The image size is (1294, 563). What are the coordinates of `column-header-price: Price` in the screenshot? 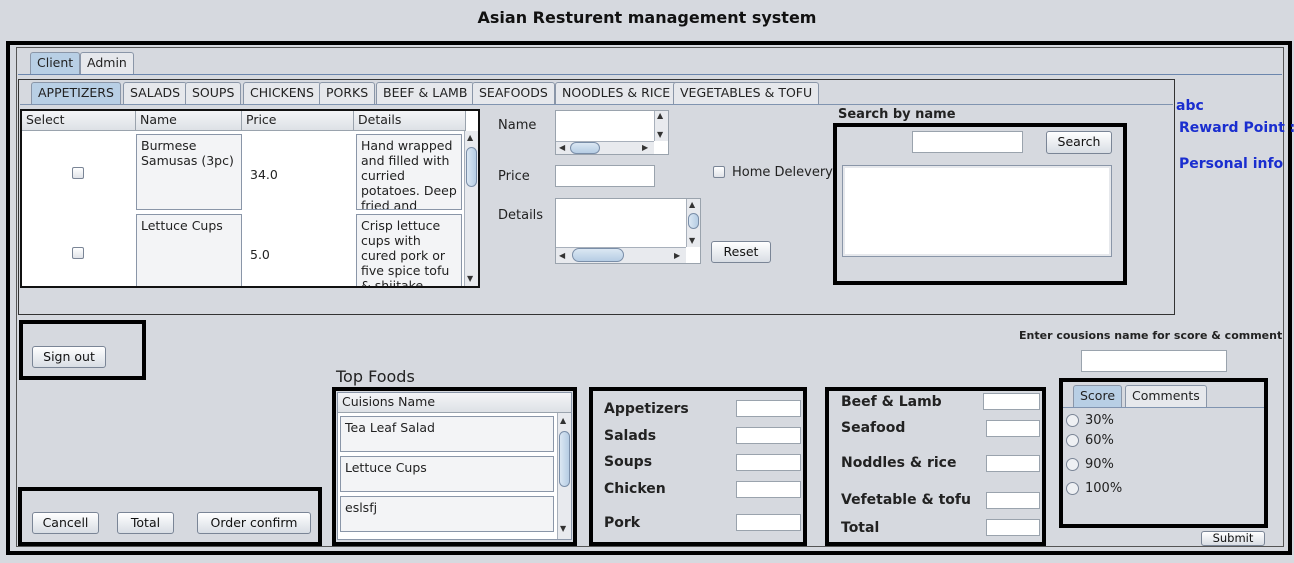 It's located at (298, 121).